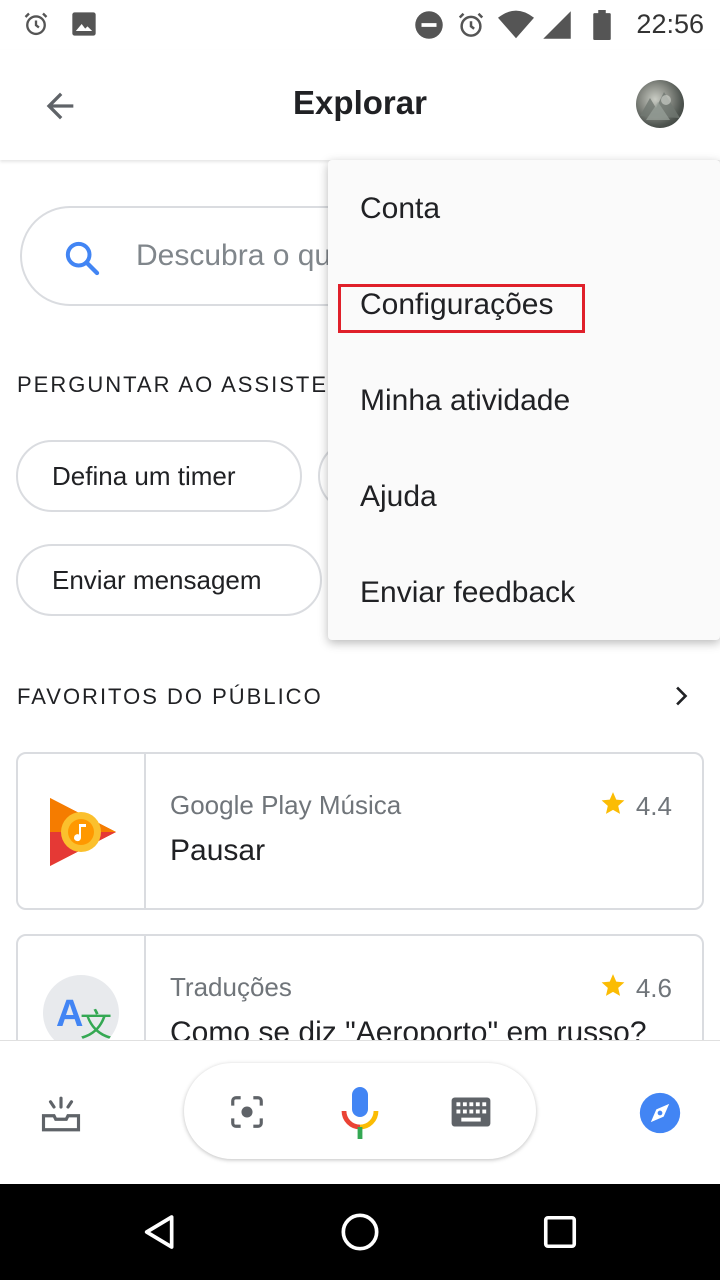  Describe the element at coordinates (159, 476) in the screenshot. I see `chip-set-timer: Defina um timer` at that location.